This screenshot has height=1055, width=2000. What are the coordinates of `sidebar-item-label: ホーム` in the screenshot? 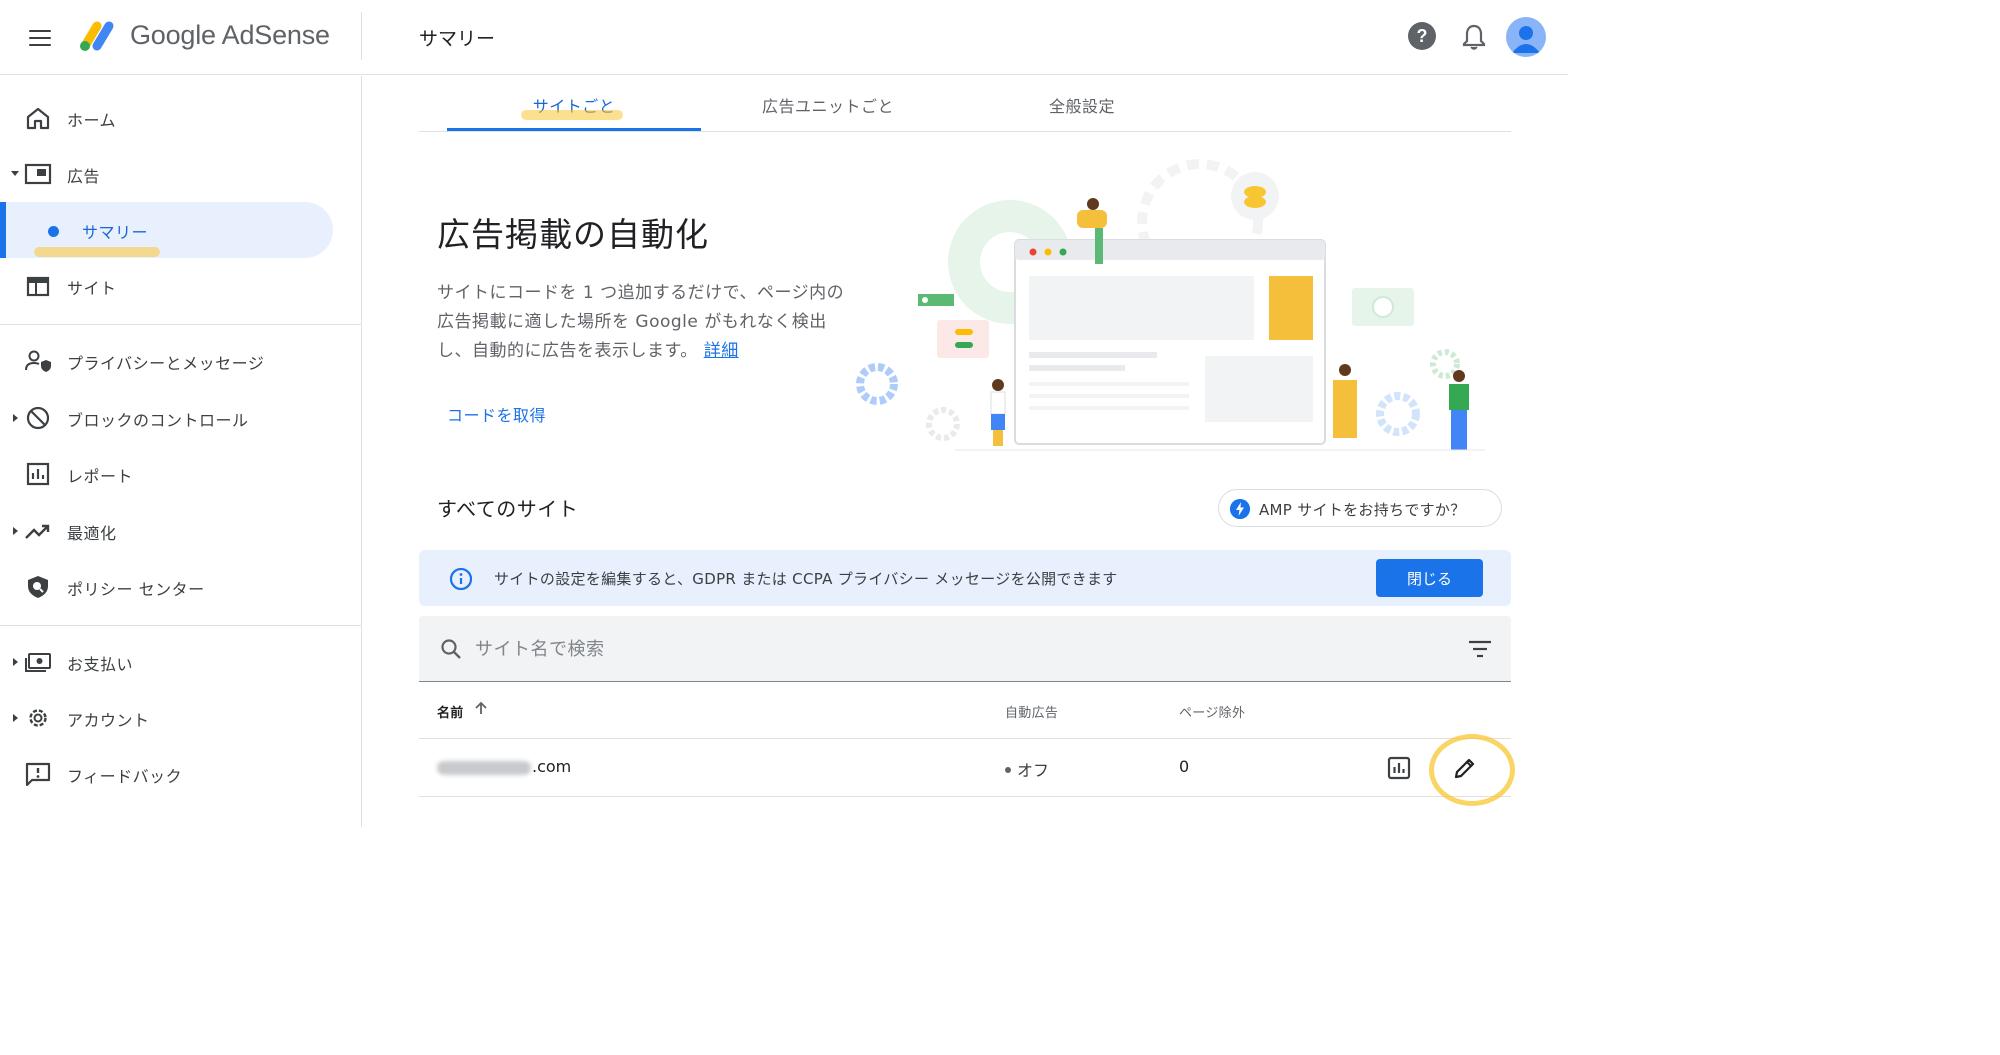 It's located at (92, 120).